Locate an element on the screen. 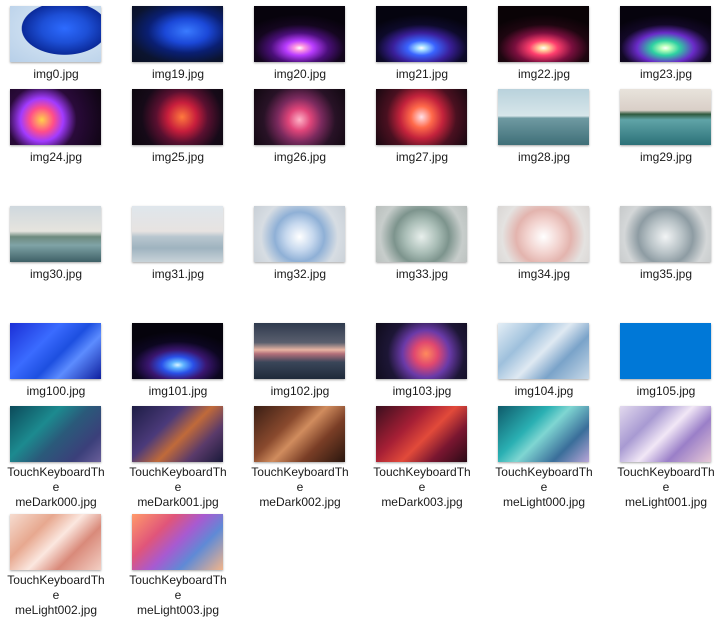 The image size is (714, 627). file-name-label: img29.jpg is located at coordinates (666, 157).